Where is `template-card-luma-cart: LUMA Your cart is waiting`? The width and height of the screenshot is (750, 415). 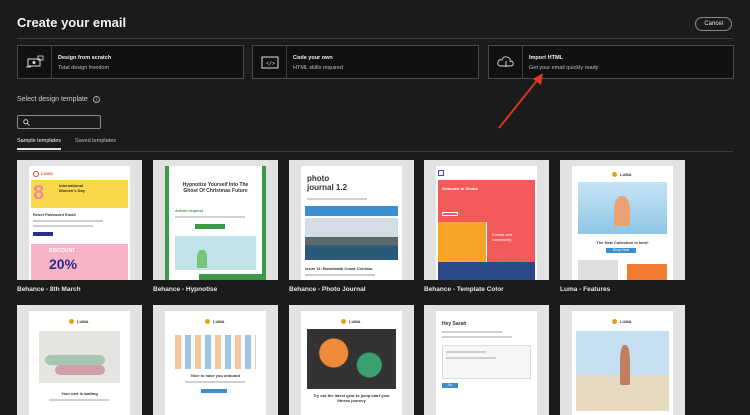
template-card-luma-cart: LUMA Your cart is waiting is located at coordinates (79, 360).